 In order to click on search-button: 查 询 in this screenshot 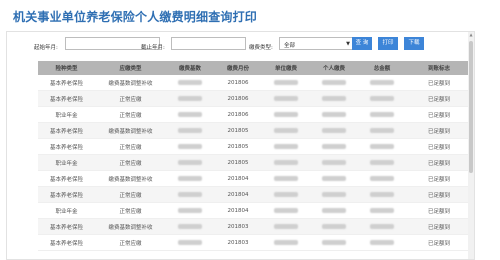, I will do `click(362, 43)`.